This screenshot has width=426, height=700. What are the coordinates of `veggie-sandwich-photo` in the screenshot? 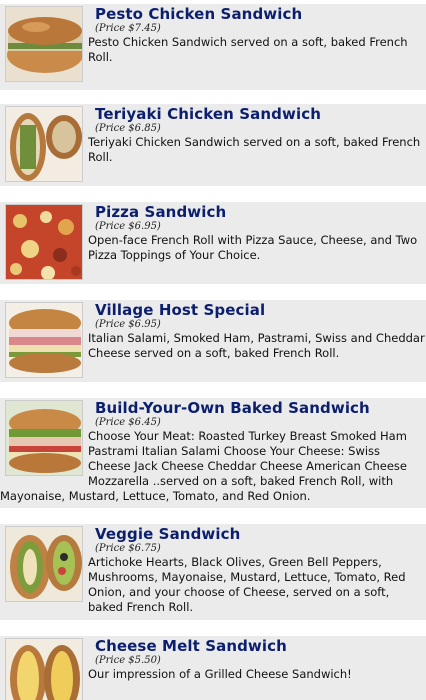 It's located at (44, 564).